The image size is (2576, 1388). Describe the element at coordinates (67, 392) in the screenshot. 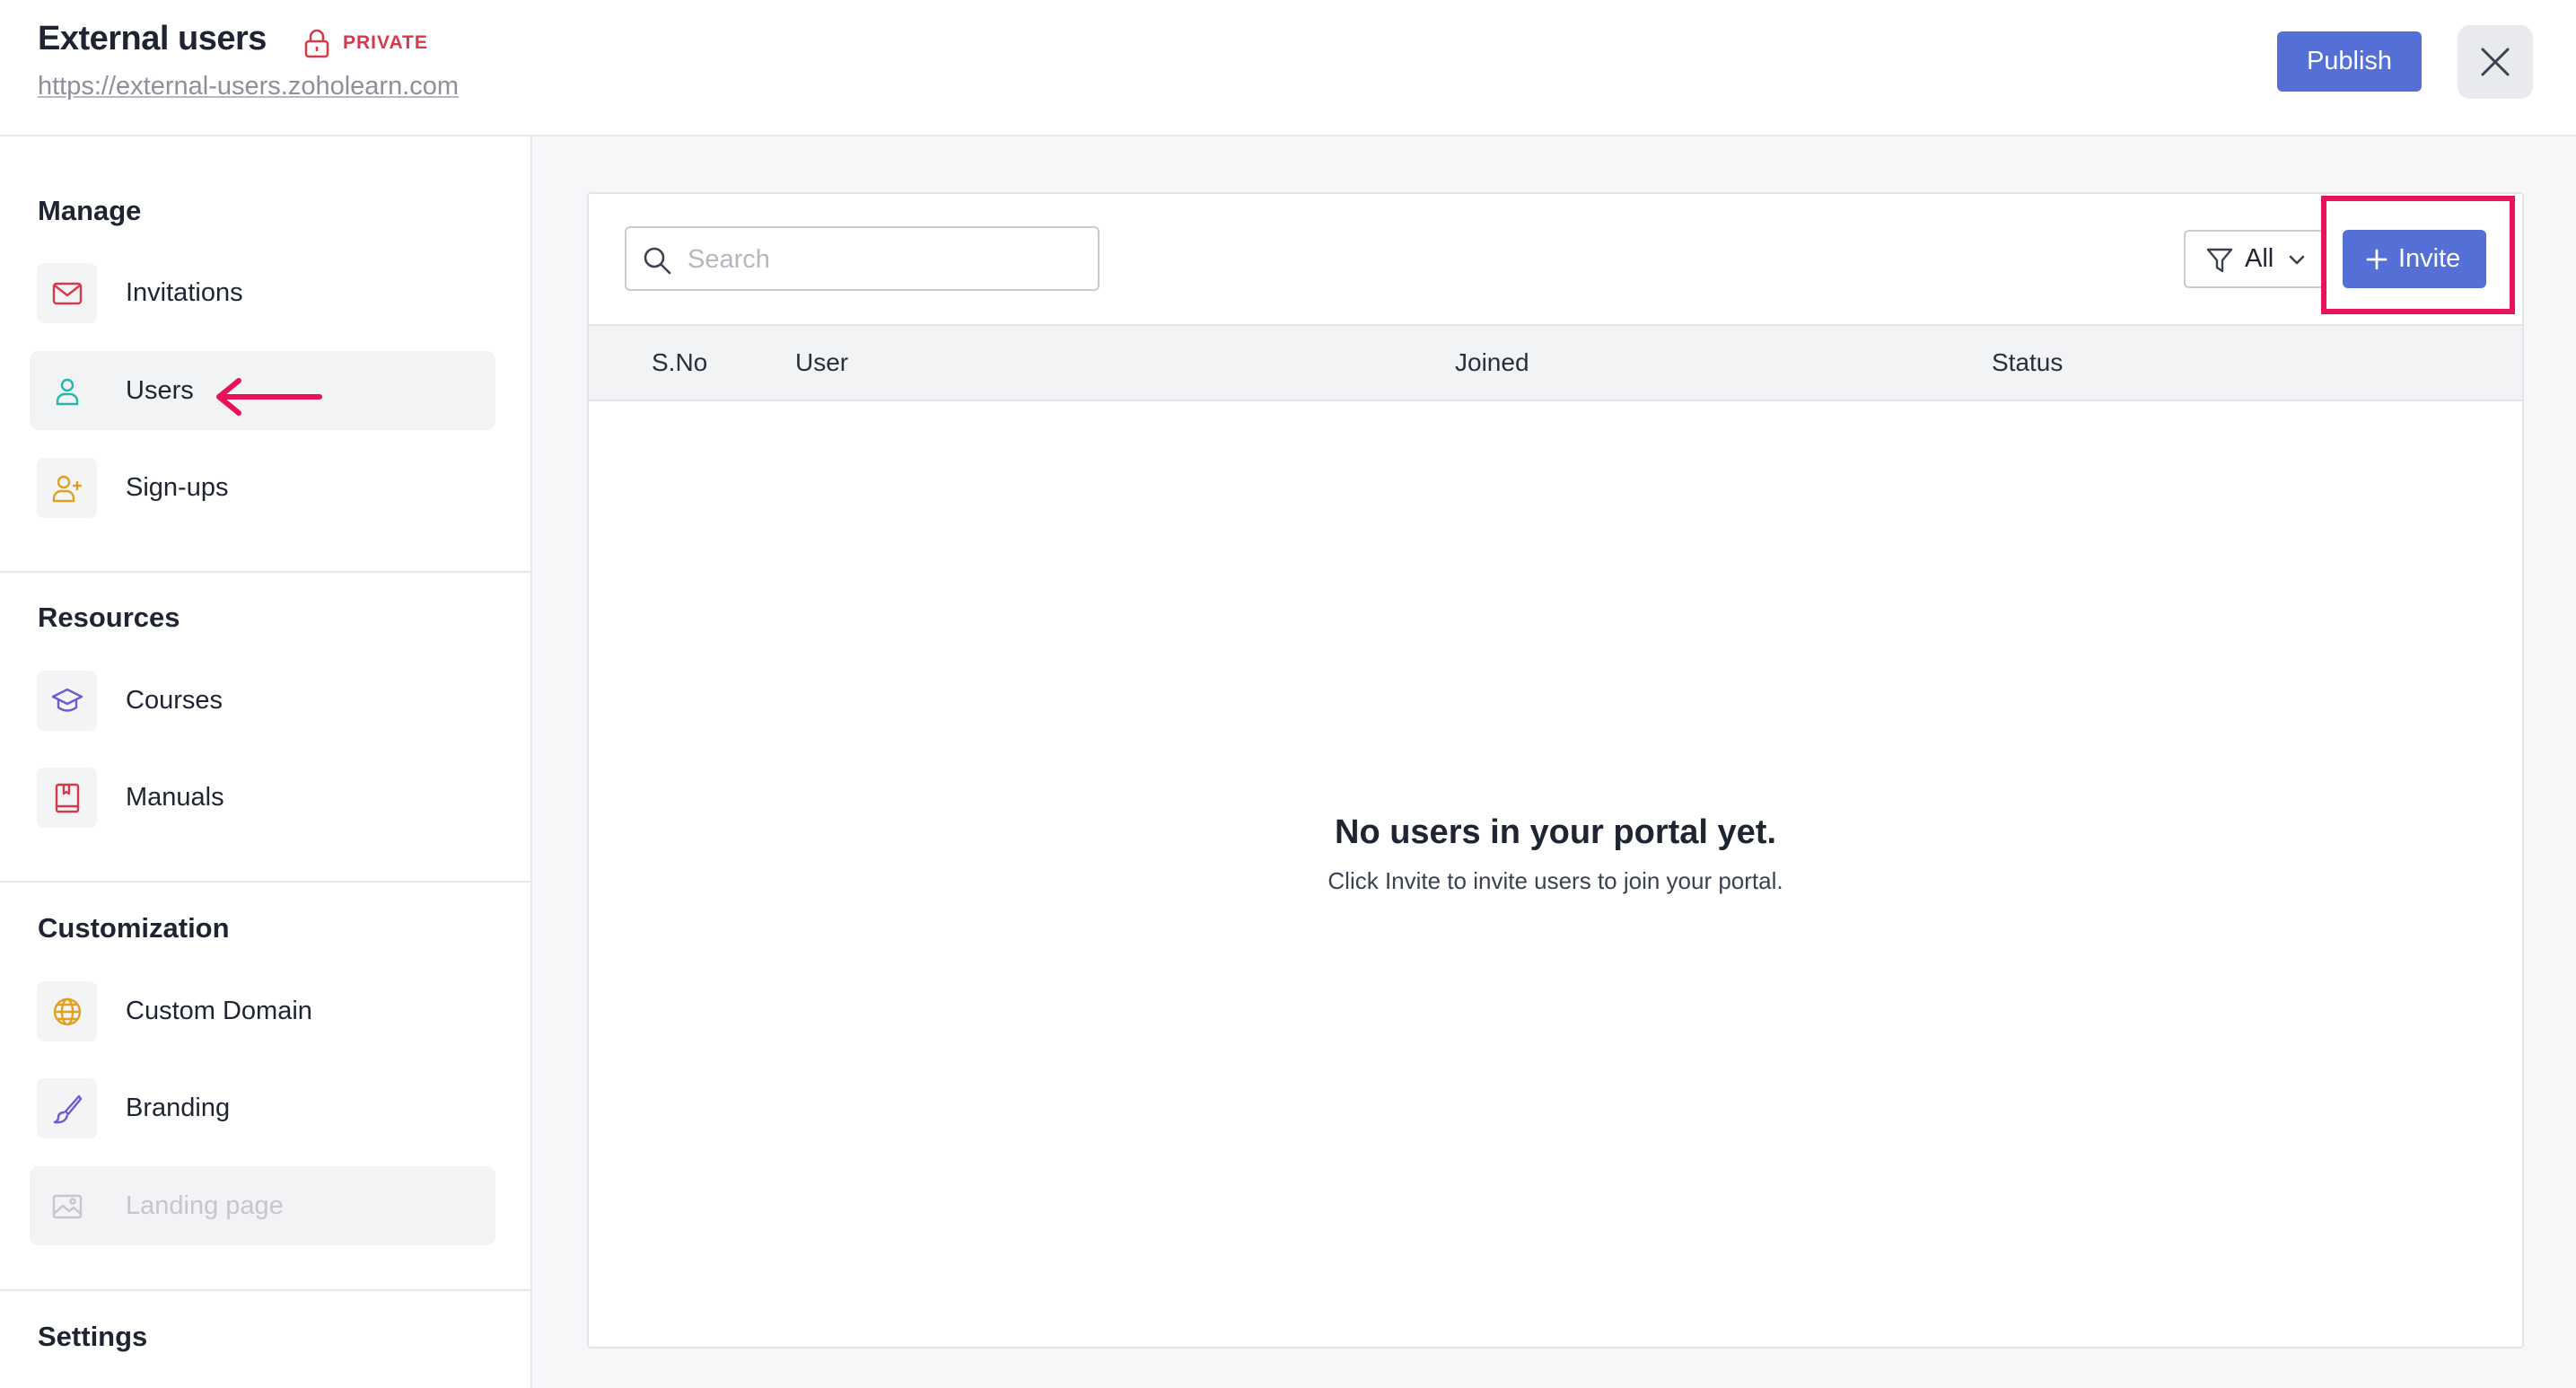

I see `user-icon` at that location.